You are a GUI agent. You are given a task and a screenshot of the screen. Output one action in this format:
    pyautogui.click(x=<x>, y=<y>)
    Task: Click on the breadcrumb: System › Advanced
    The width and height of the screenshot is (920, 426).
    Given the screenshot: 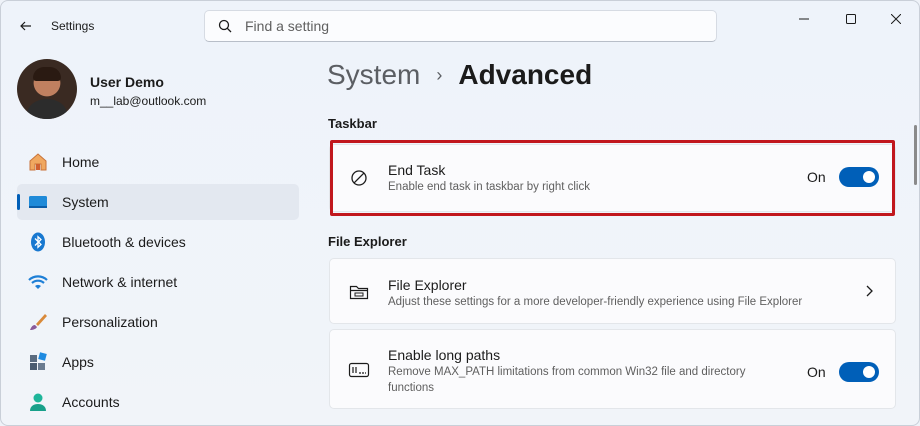 What is the action you would take?
    pyautogui.click(x=459, y=75)
    